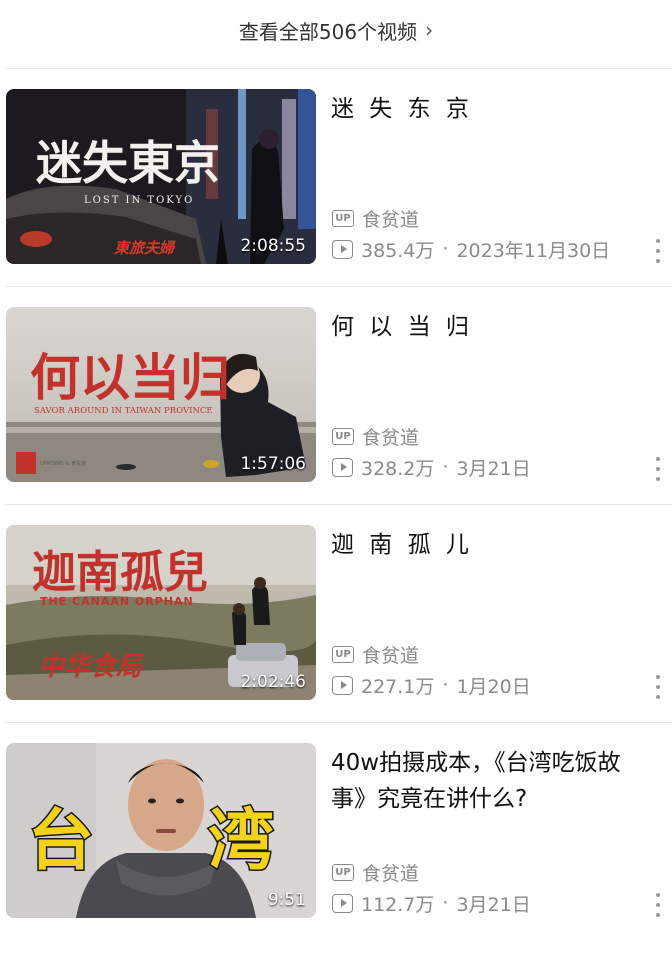 This screenshot has width=672, height=961. I want to click on video-title: 迷 失 东 京, so click(491, 109).